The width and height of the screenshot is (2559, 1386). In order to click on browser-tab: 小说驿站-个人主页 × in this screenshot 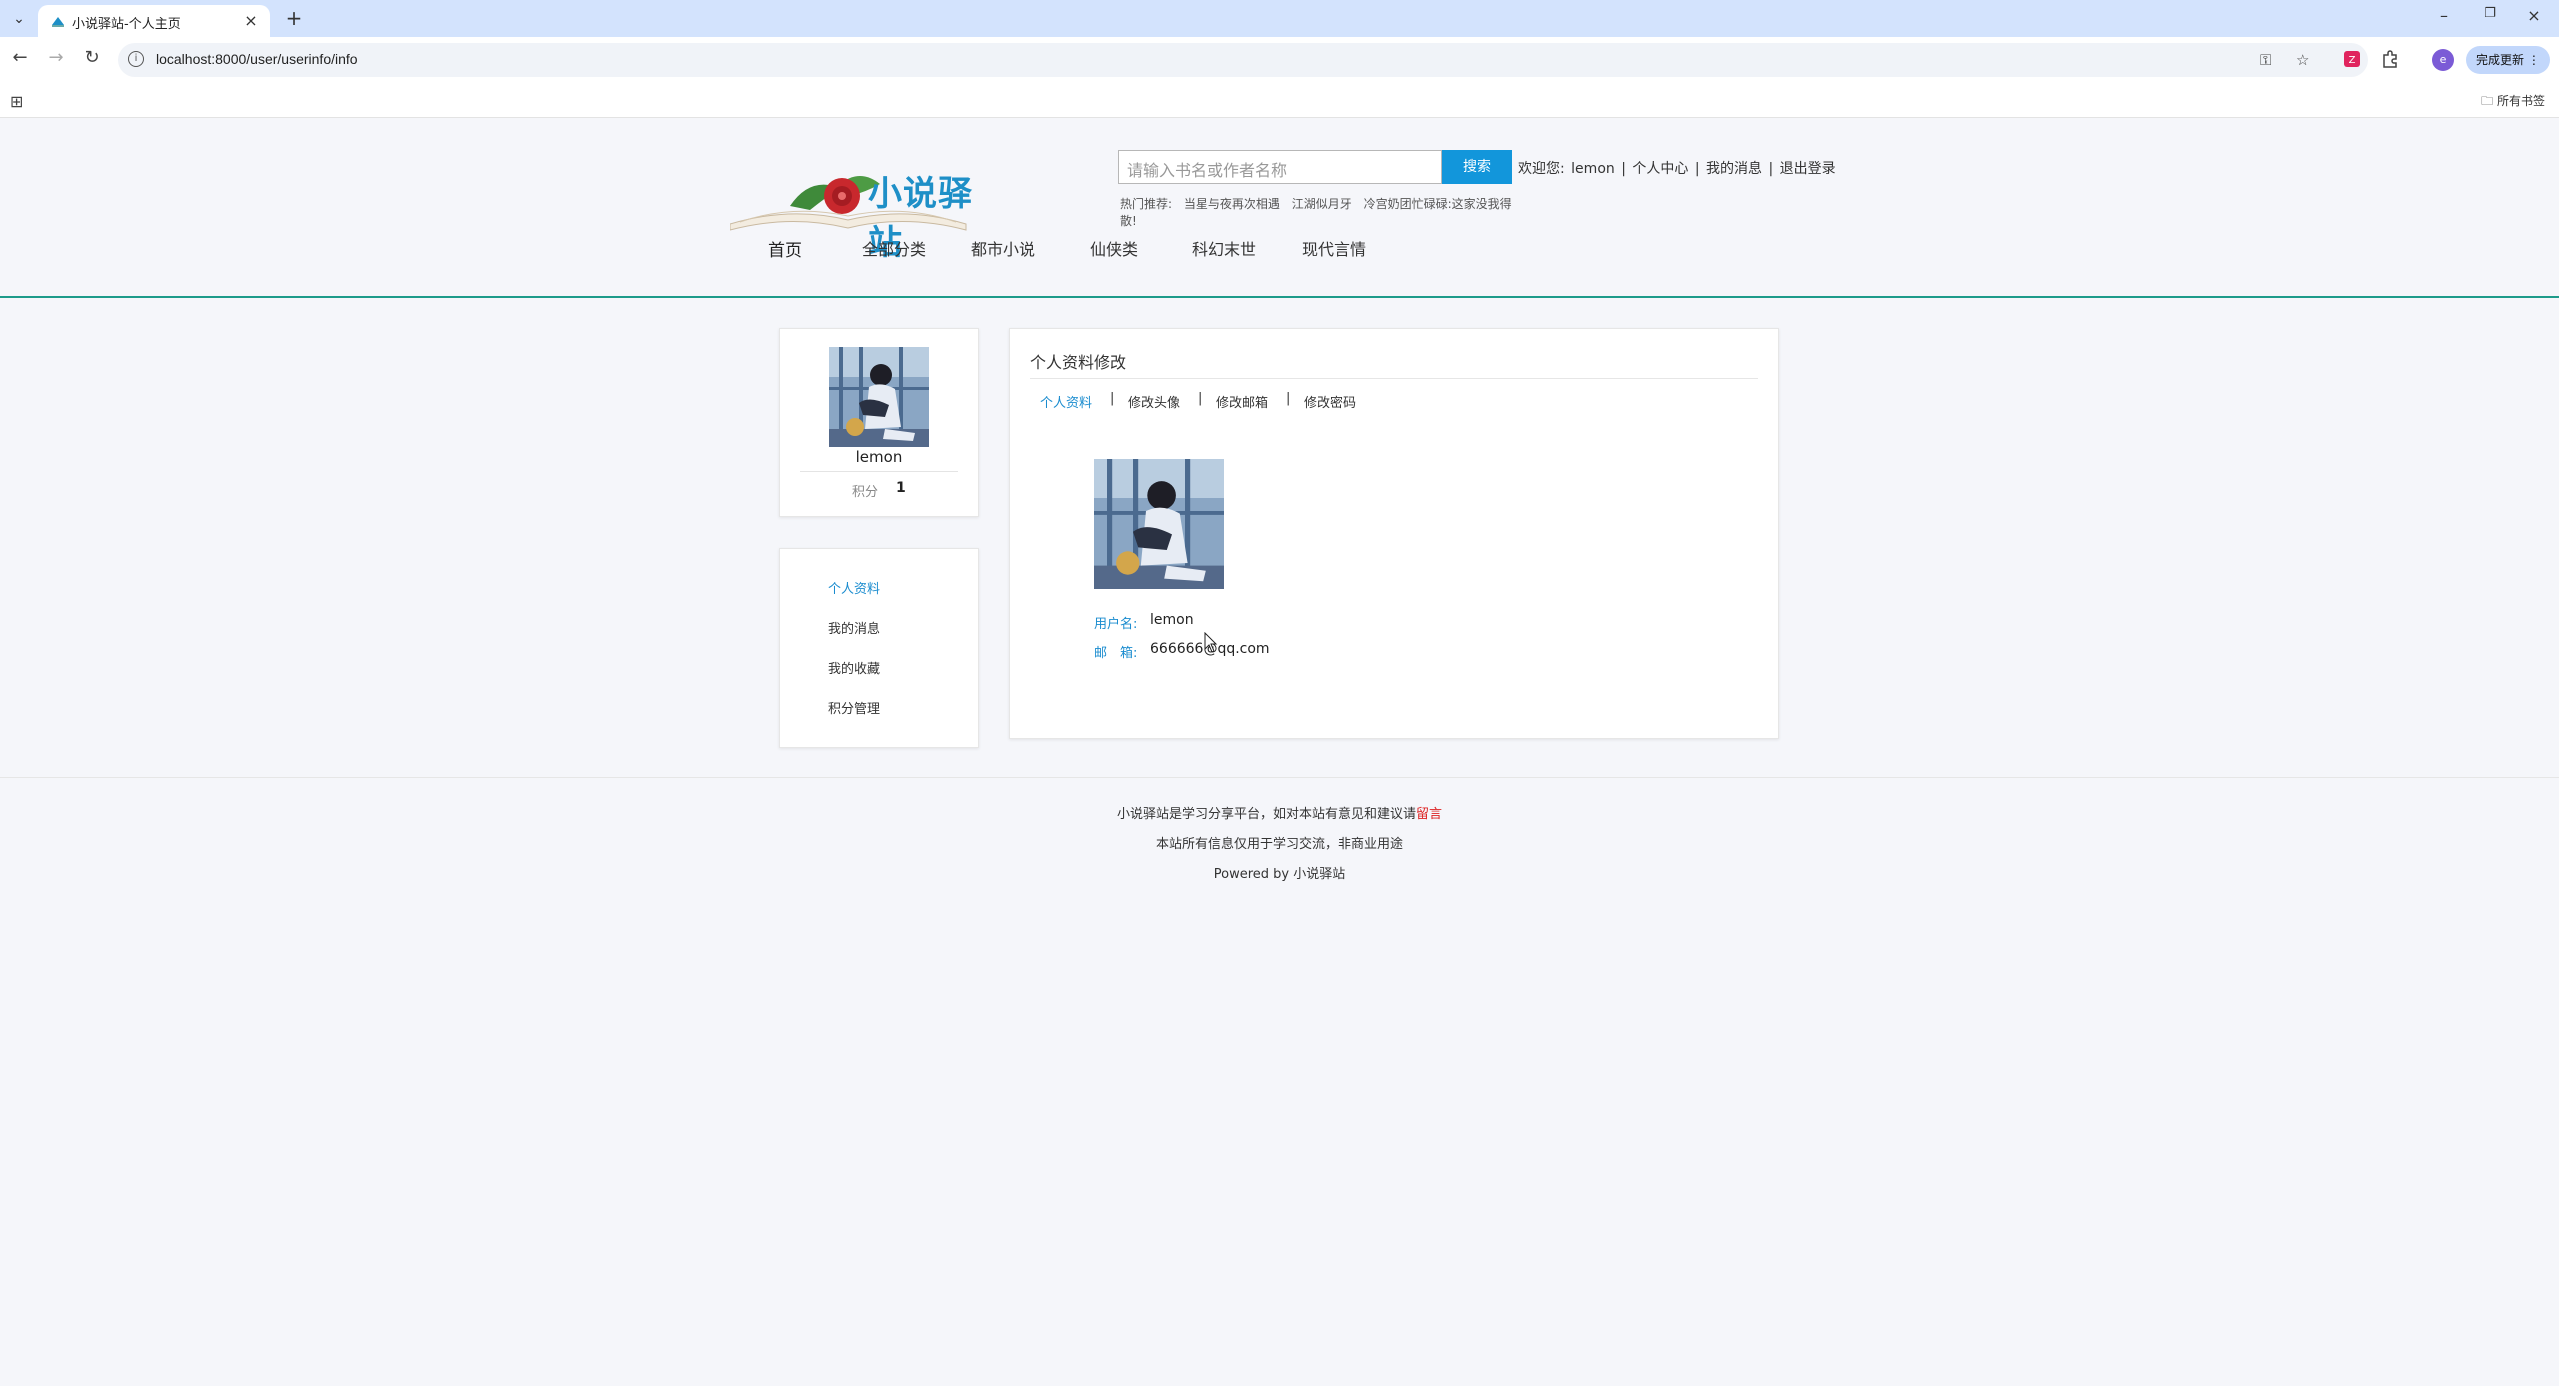, I will do `click(154, 21)`.